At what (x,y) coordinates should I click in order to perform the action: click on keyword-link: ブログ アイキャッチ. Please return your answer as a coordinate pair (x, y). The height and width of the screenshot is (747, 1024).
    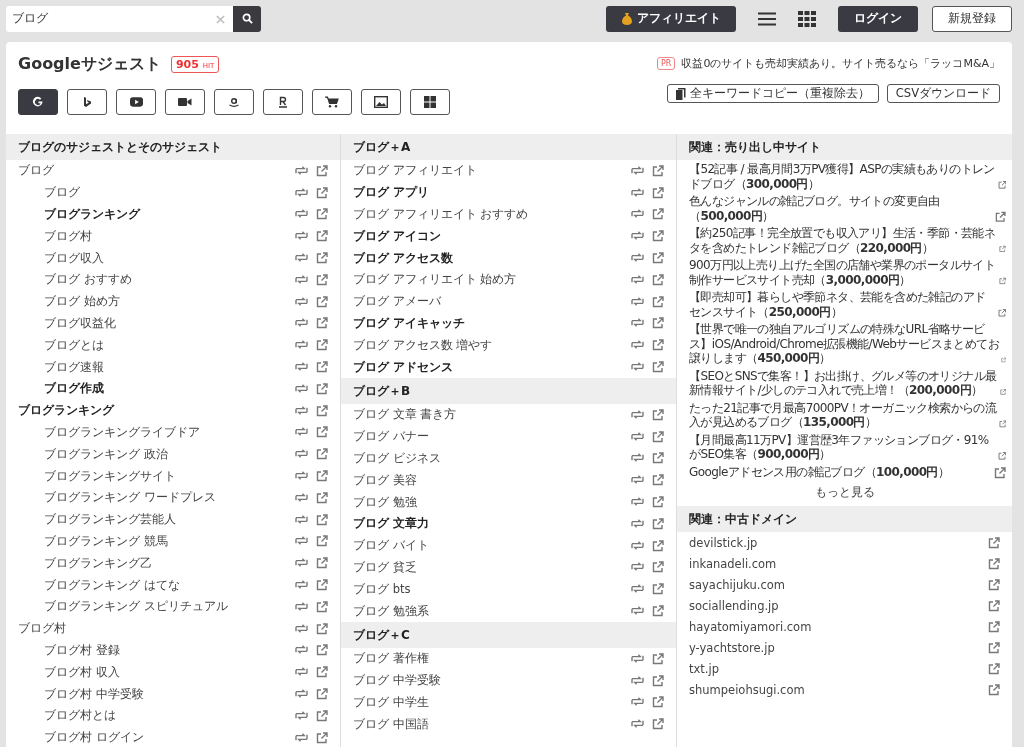
    Looking at the image, I should click on (409, 323).